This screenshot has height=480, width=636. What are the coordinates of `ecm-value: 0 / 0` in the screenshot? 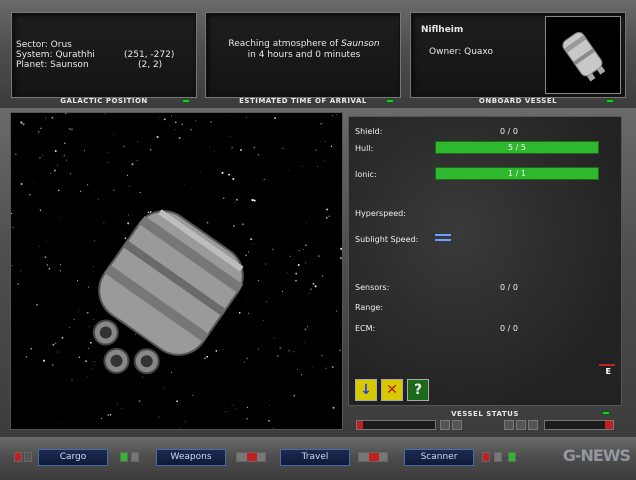 It's located at (509, 328).